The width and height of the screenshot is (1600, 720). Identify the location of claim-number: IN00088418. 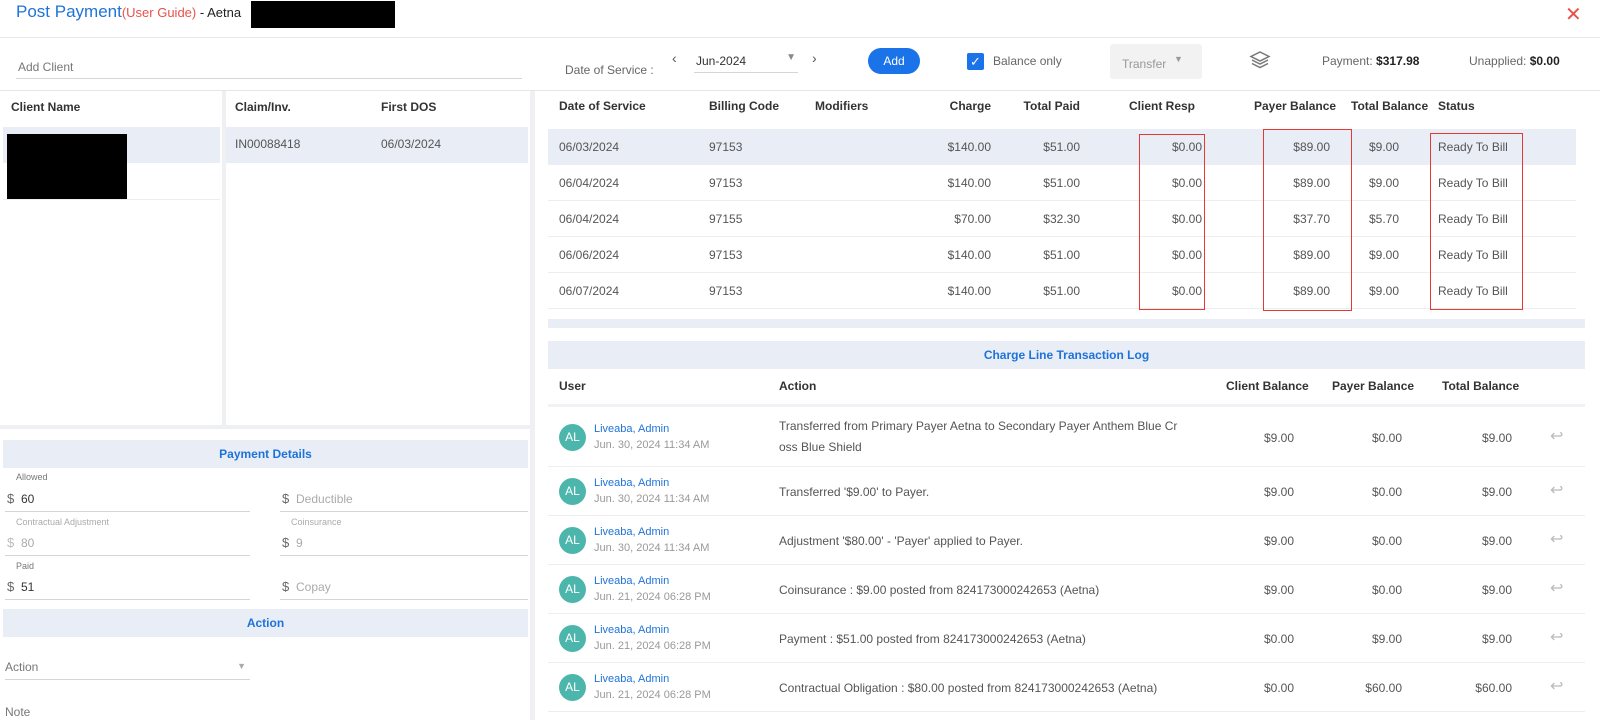
(268, 144).